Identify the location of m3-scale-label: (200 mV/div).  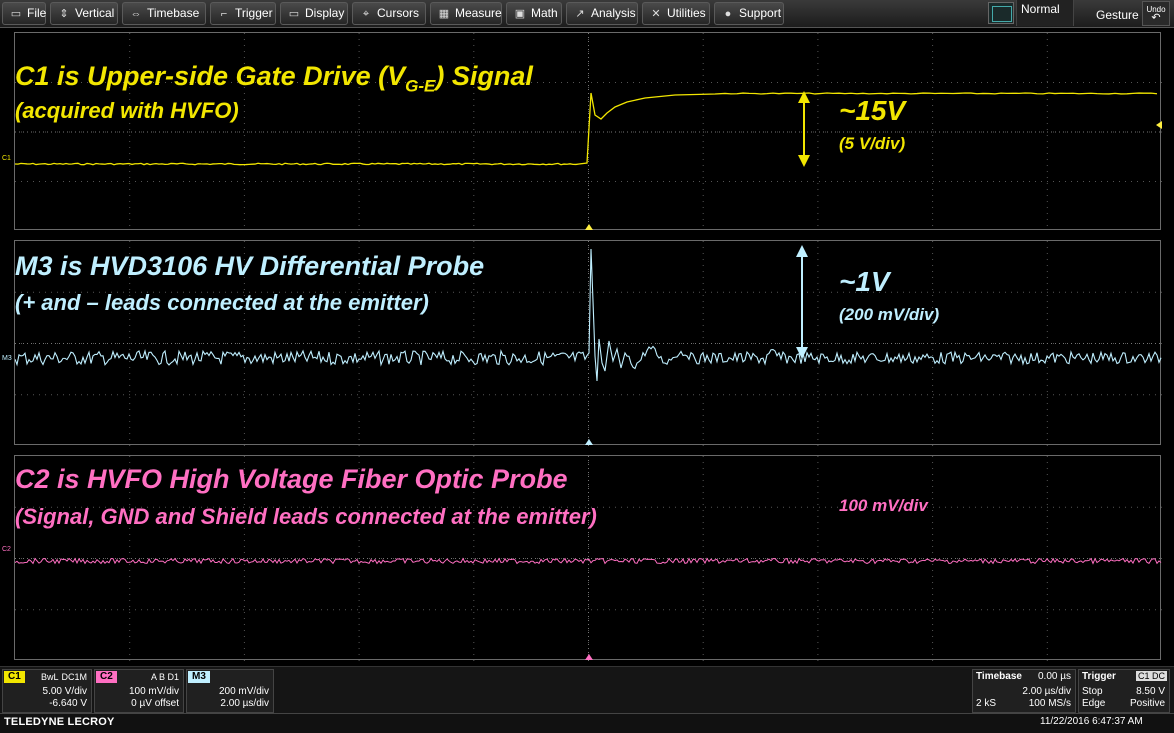
(889, 314).